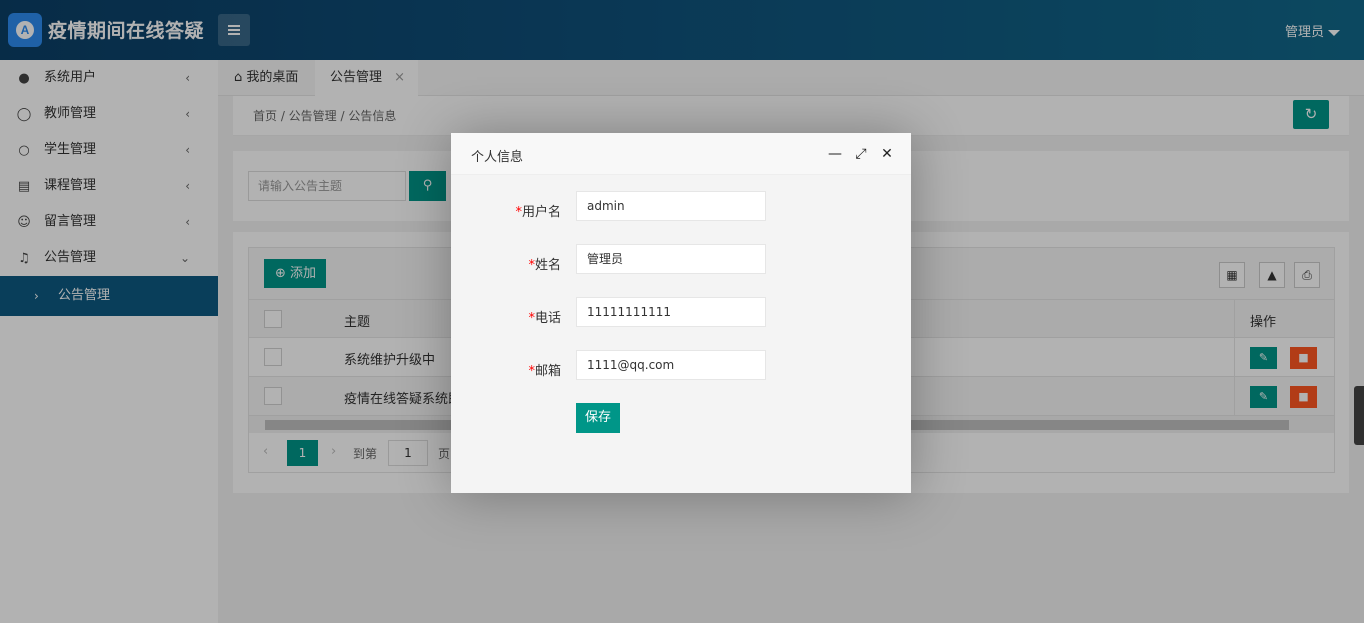 The image size is (1364, 623). I want to click on field-label-phone: *电话, so click(544, 318).